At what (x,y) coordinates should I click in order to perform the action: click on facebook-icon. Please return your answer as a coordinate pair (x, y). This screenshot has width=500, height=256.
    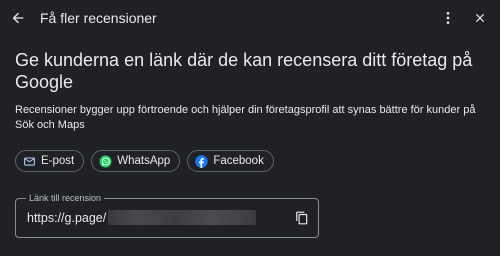
    Looking at the image, I should click on (202, 161).